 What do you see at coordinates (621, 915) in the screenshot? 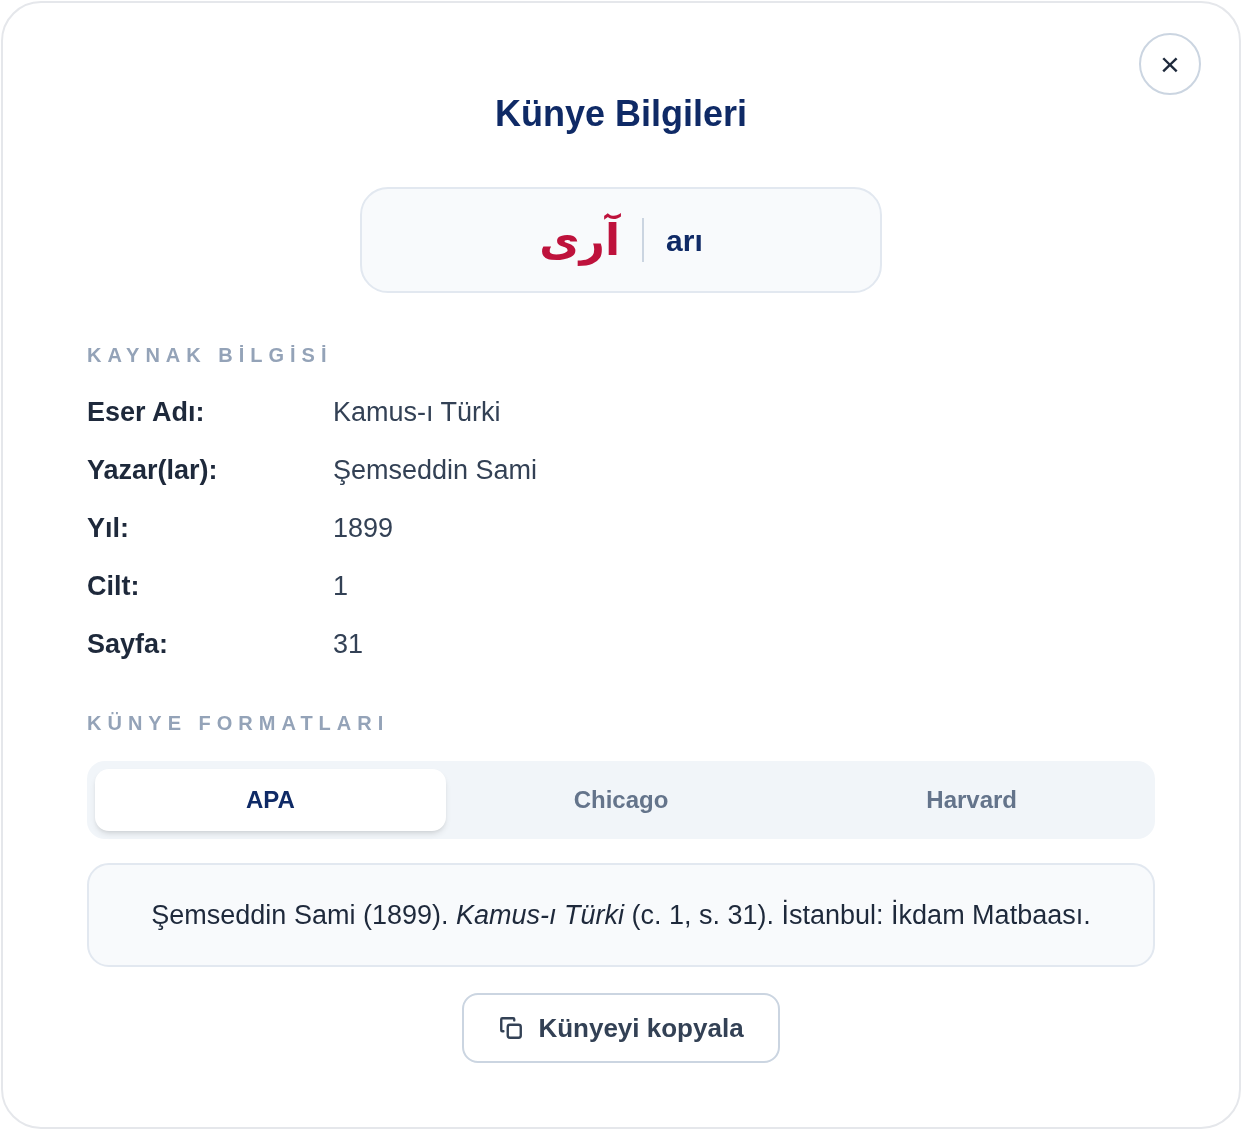
I see `citation-text: Şemseddin Sami (1899). Kamus-ı Türki (c. 1, s. 31). İstanbul: İkdam Matbaası.` at bounding box center [621, 915].